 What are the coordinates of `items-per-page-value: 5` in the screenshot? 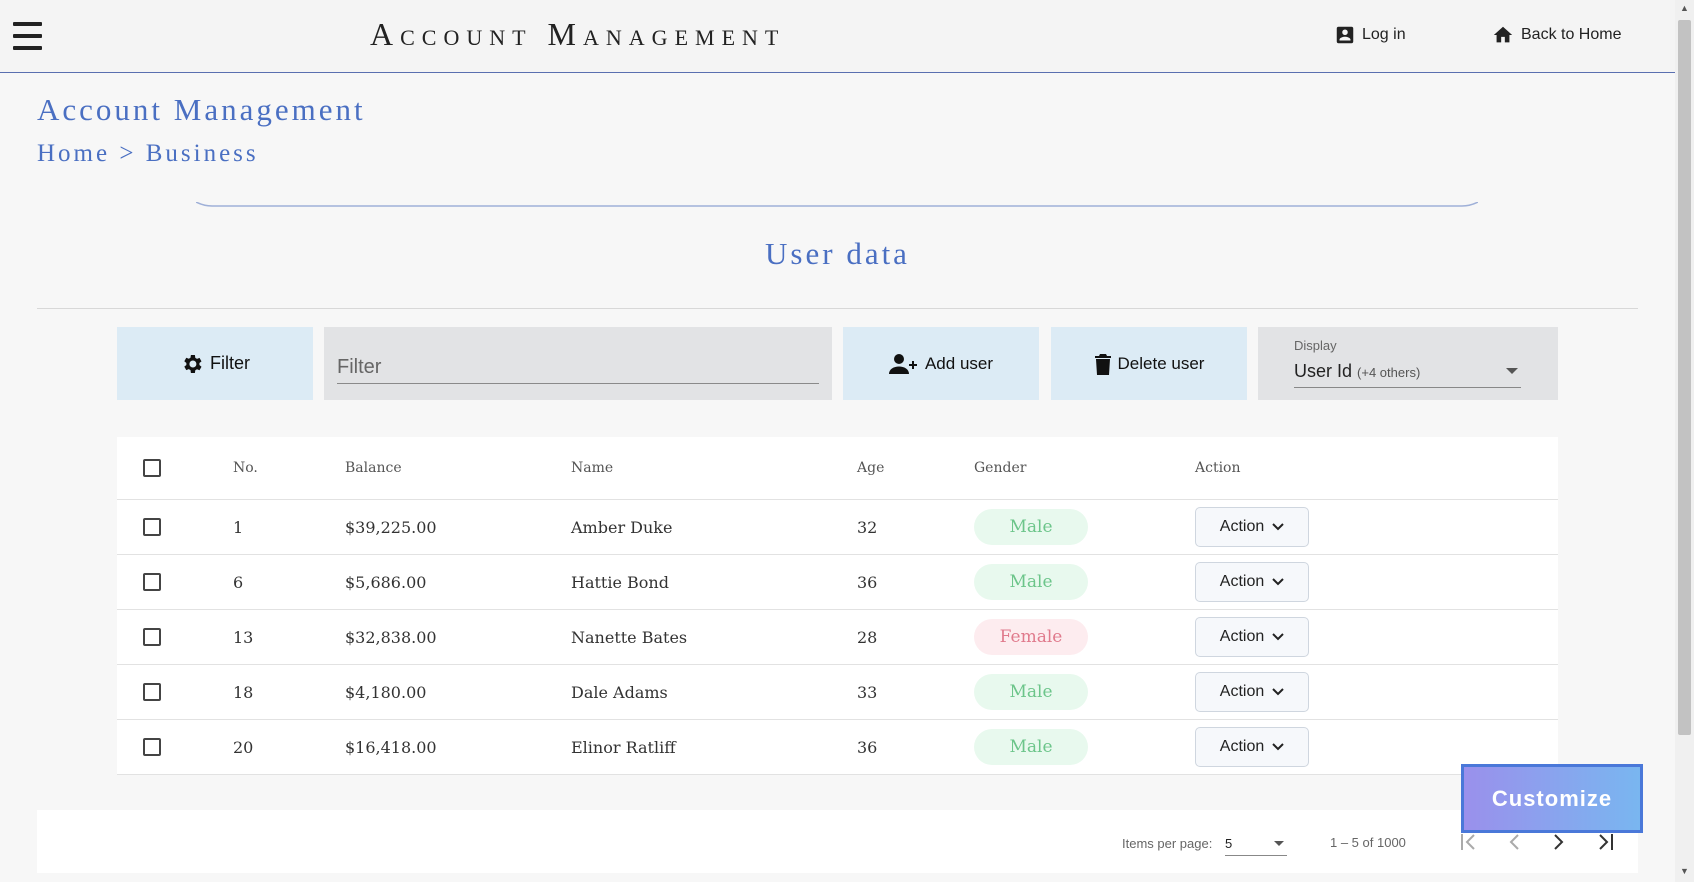 It's located at (1229, 843).